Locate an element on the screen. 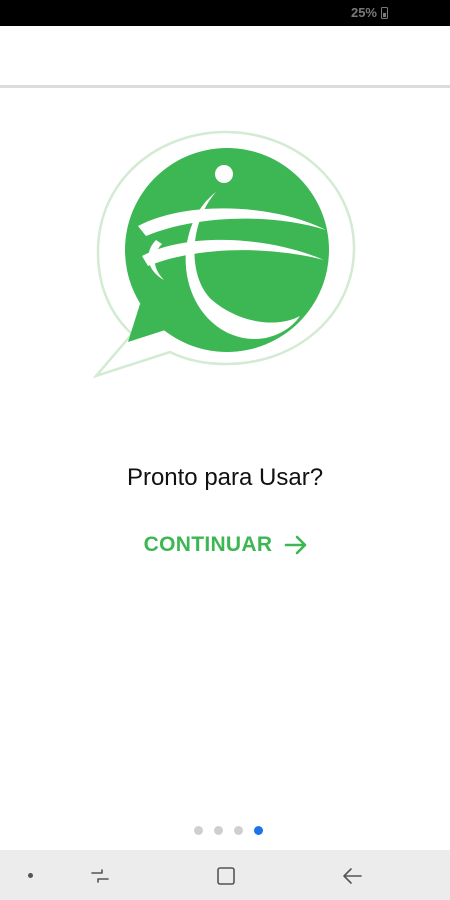 The width and height of the screenshot is (450, 900). logo-dot is located at coordinates (224, 174).